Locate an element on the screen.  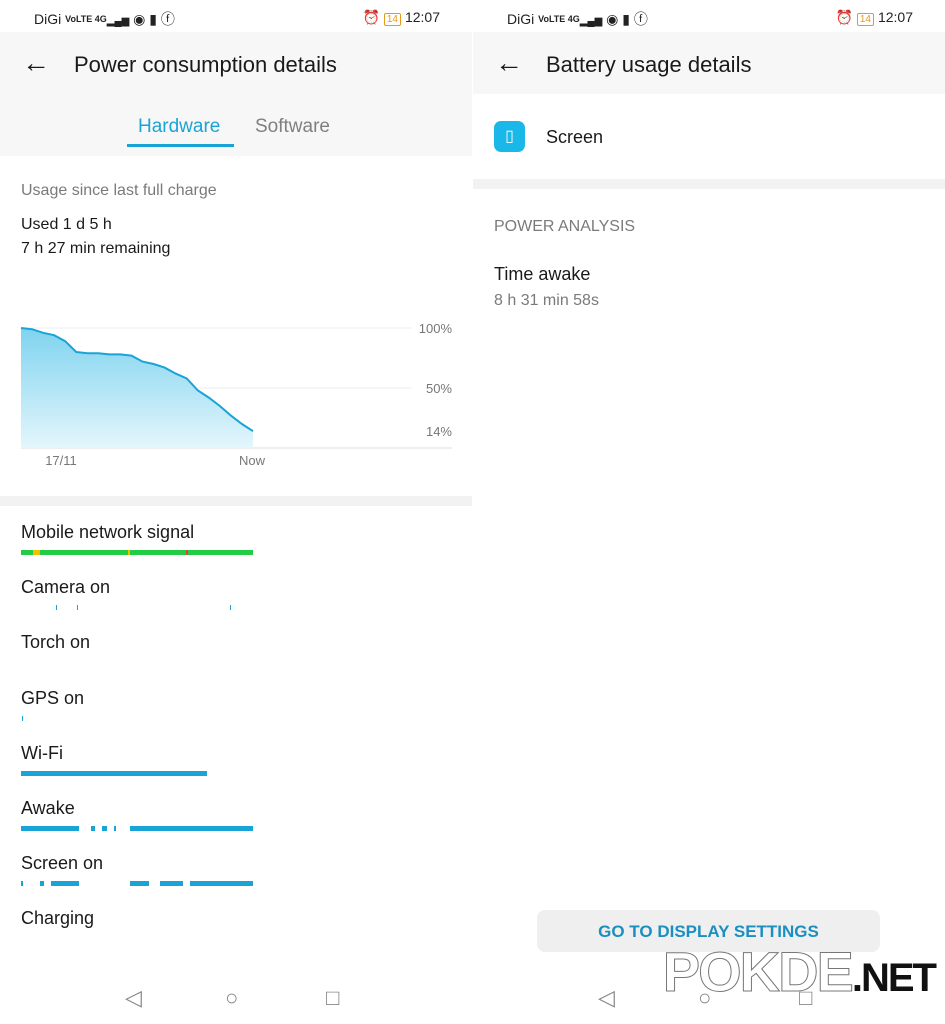
nav-recents-icon: □ is located at coordinates (332, 998).